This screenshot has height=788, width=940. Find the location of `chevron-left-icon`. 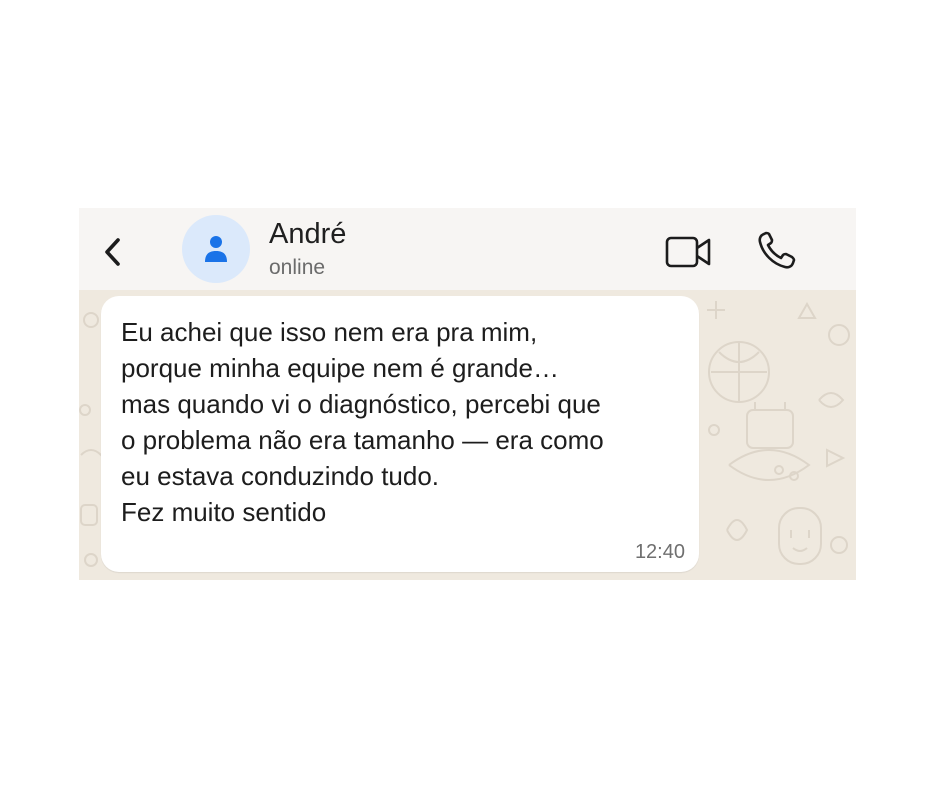

chevron-left-icon is located at coordinates (112, 252).